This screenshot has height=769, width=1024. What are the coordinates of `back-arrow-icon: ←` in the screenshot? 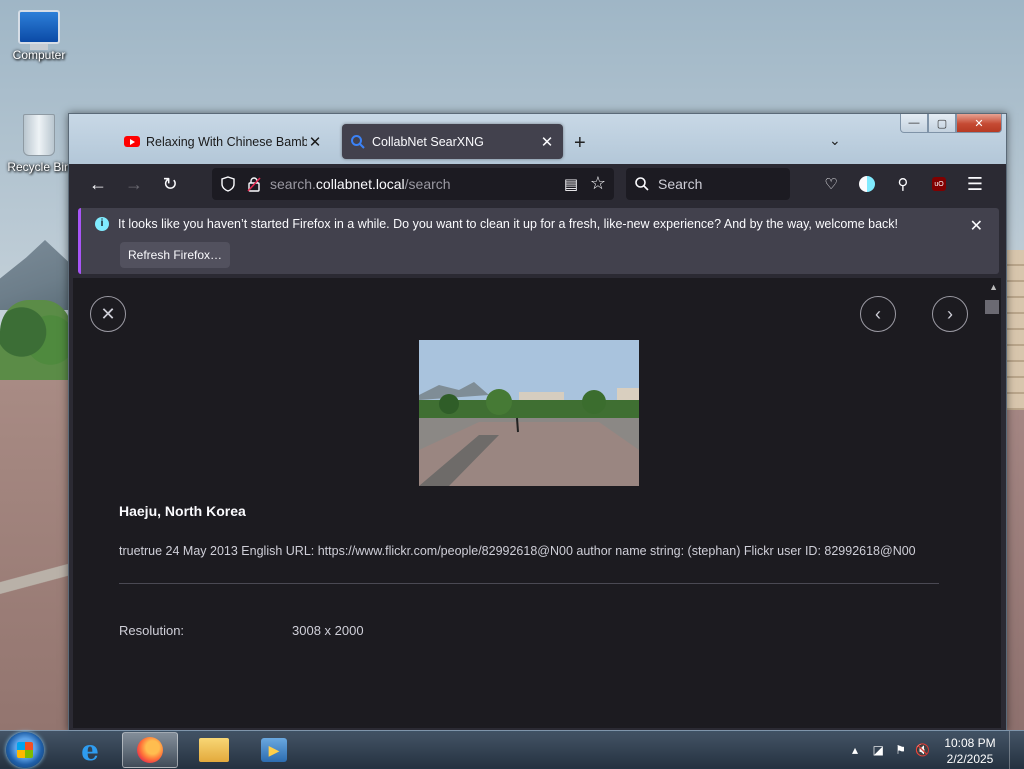 It's located at (98, 184).